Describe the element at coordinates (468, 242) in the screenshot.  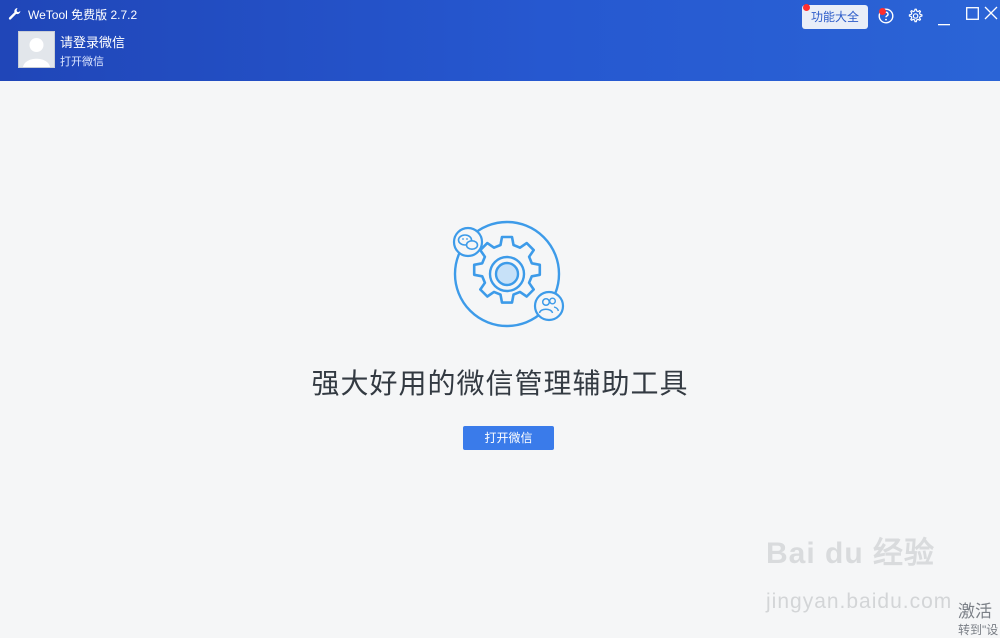
I see `wechat-icon` at that location.